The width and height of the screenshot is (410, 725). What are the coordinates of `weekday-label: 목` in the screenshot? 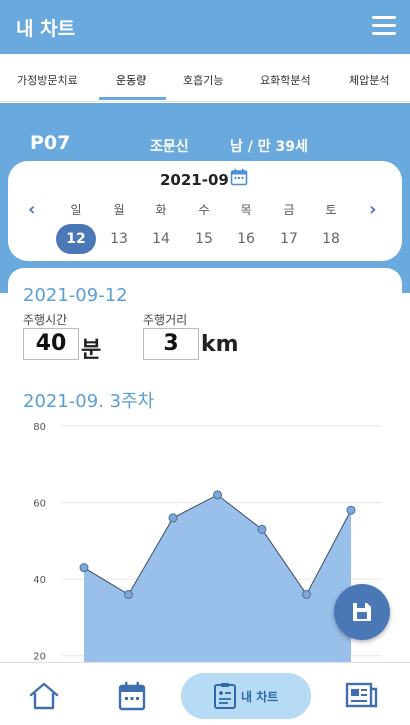 It's located at (246, 210).